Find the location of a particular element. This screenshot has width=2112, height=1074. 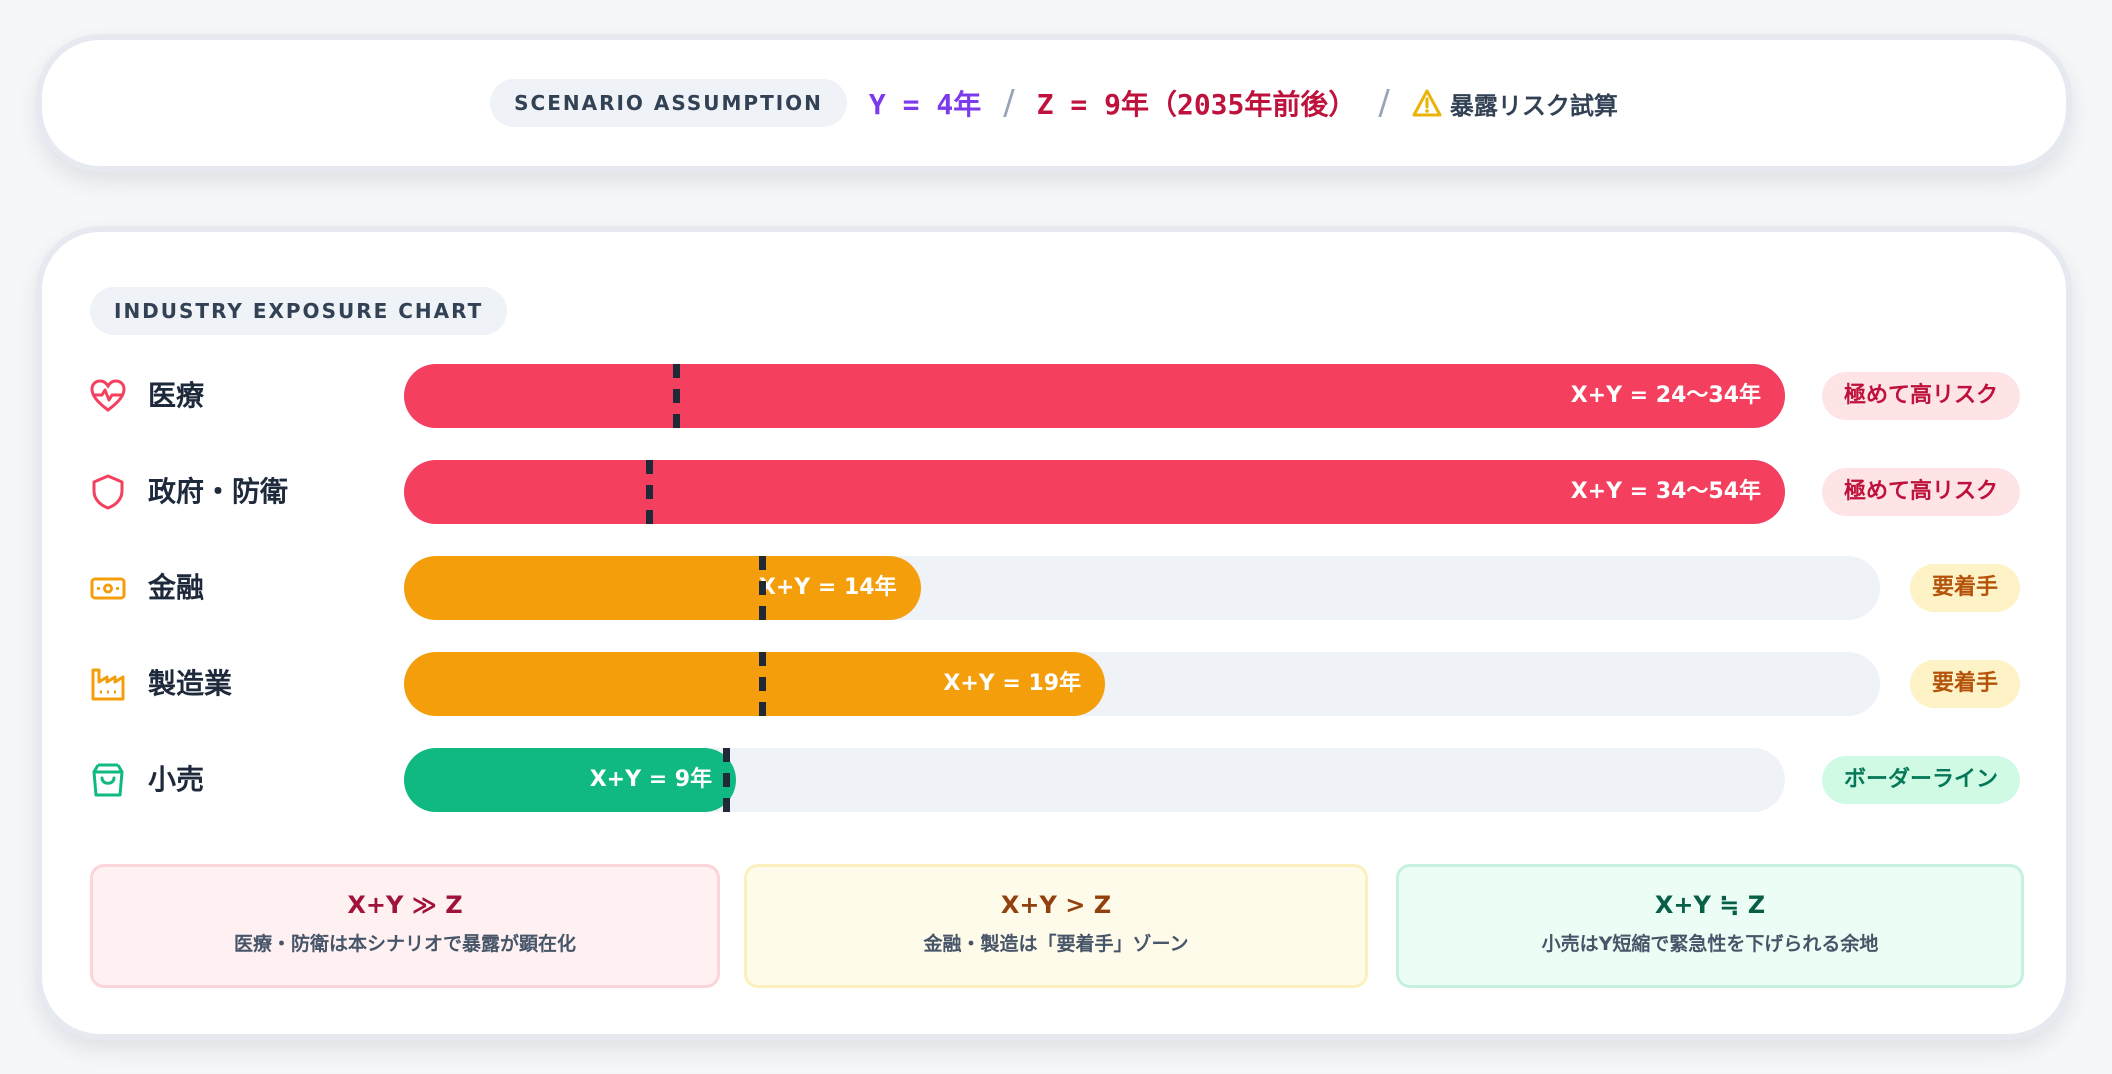

summary-description: 医療・防衛は本シナリオで暴露が顕在化 is located at coordinates (404, 944).